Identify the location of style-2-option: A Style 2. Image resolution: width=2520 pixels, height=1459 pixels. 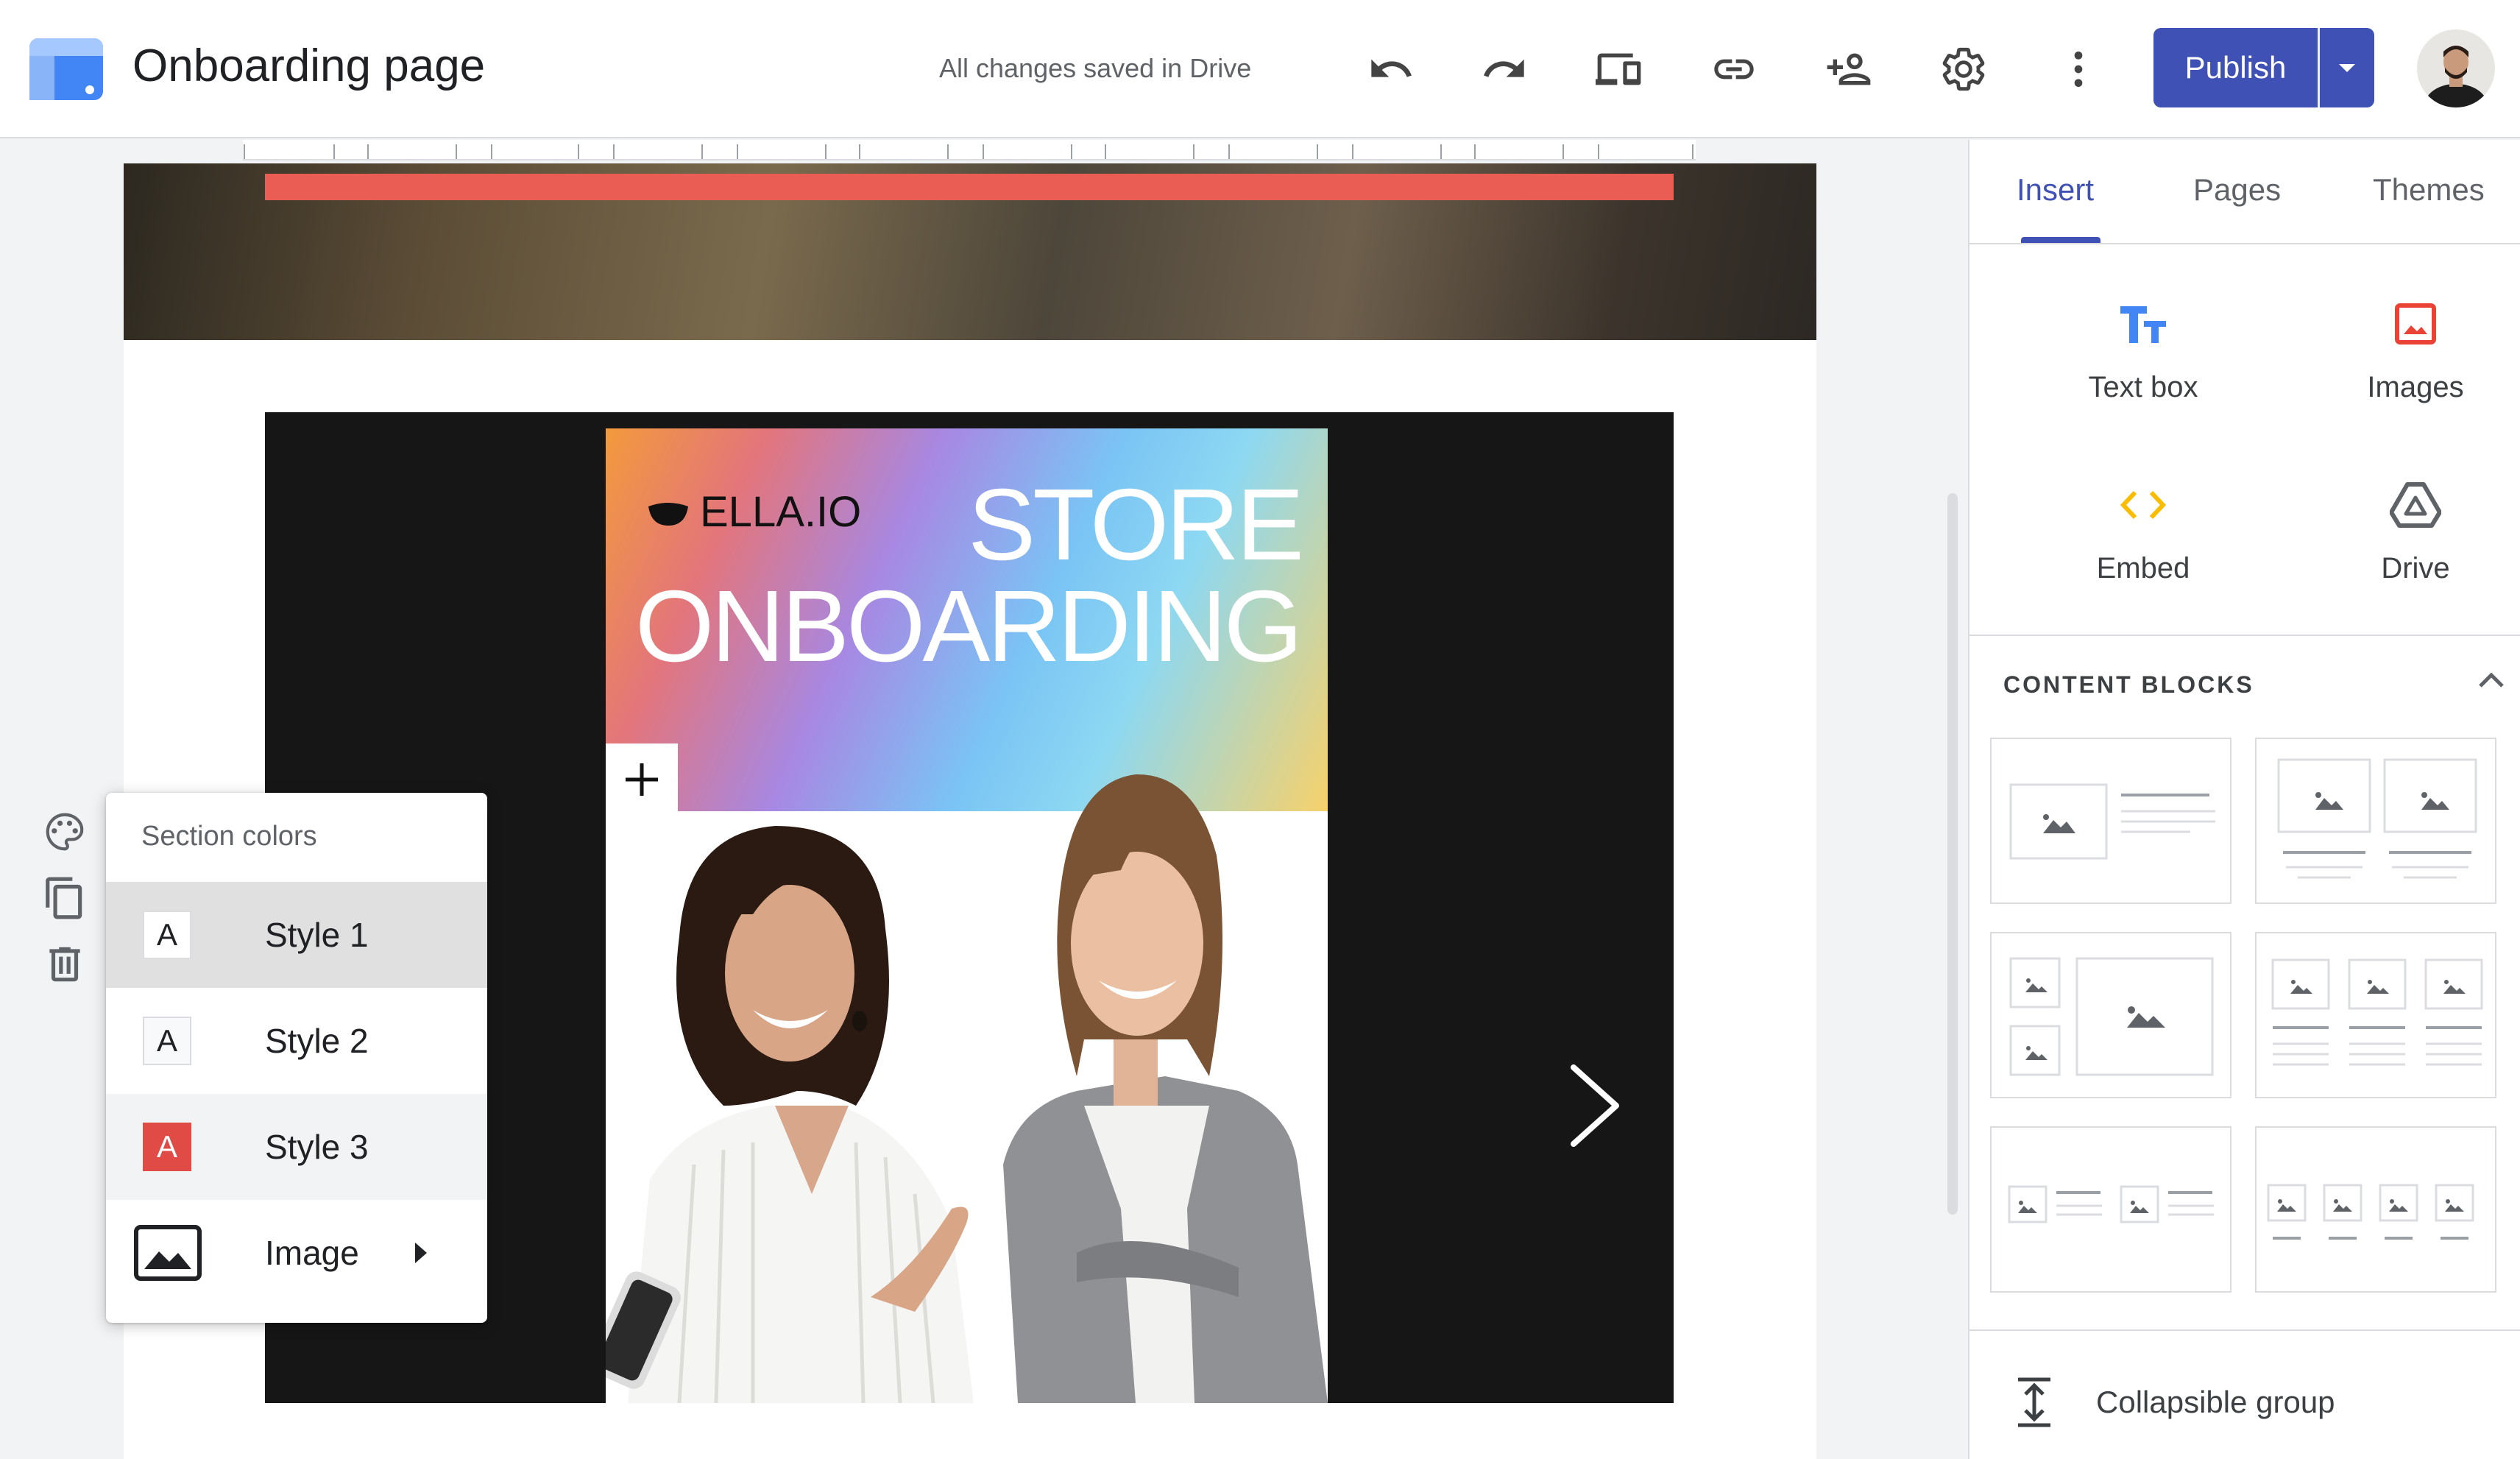
(296, 1041).